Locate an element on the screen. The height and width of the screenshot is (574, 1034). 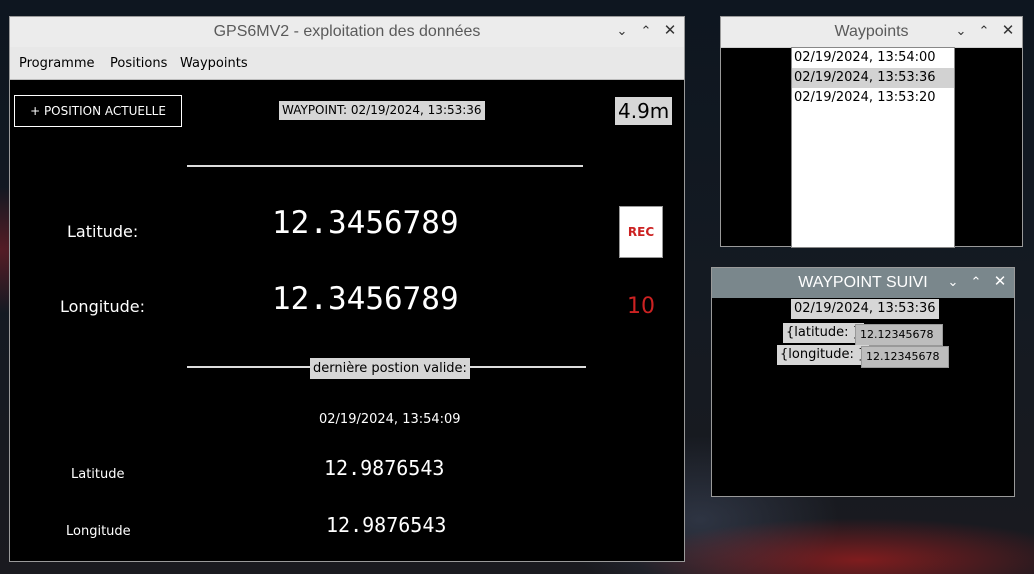
list-item: 02/19/2024, 13:53:36 is located at coordinates (873, 78).